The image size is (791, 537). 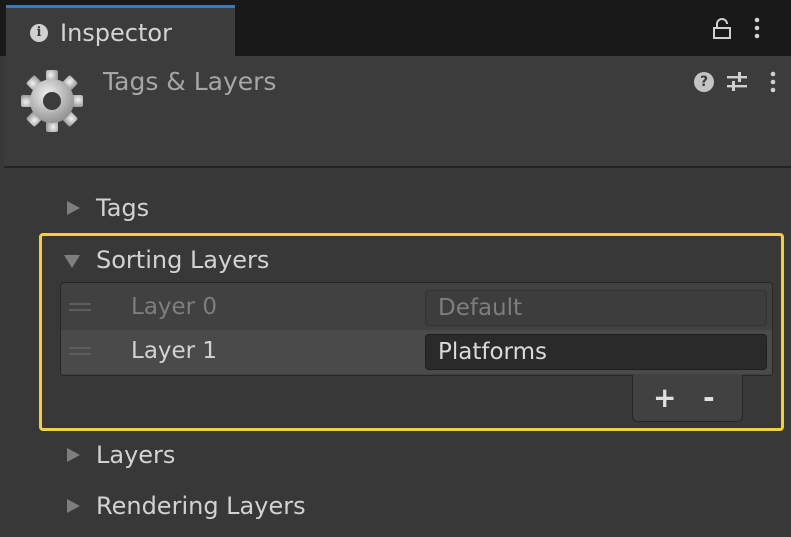 I want to click on chevron-down-icon, so click(x=75, y=260).